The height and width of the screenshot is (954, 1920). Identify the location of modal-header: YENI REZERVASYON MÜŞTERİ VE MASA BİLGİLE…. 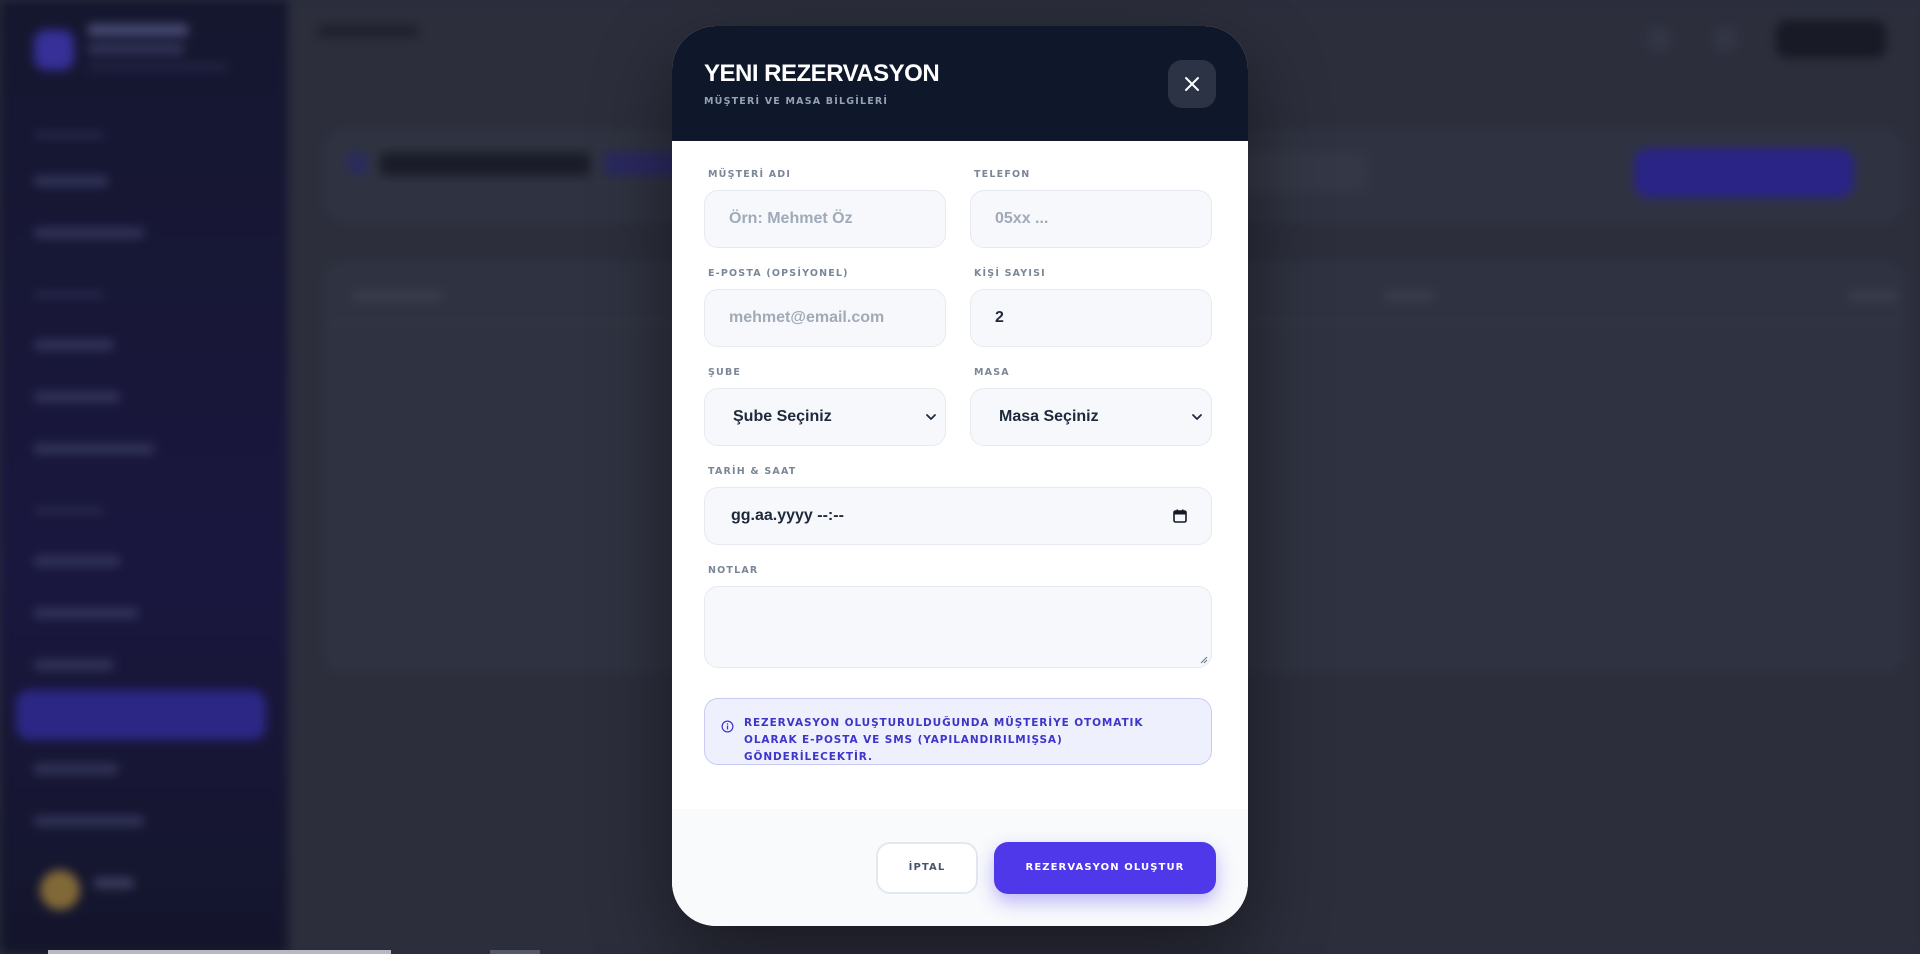
(960, 83).